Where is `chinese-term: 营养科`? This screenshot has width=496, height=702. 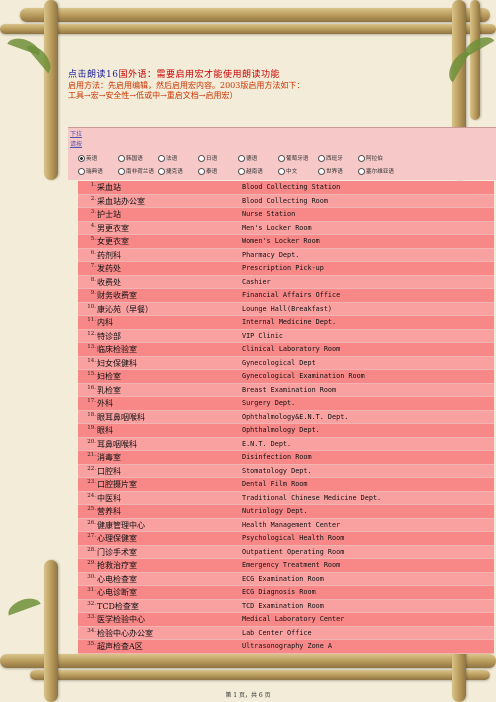
chinese-term: 营养科 is located at coordinates (109, 511).